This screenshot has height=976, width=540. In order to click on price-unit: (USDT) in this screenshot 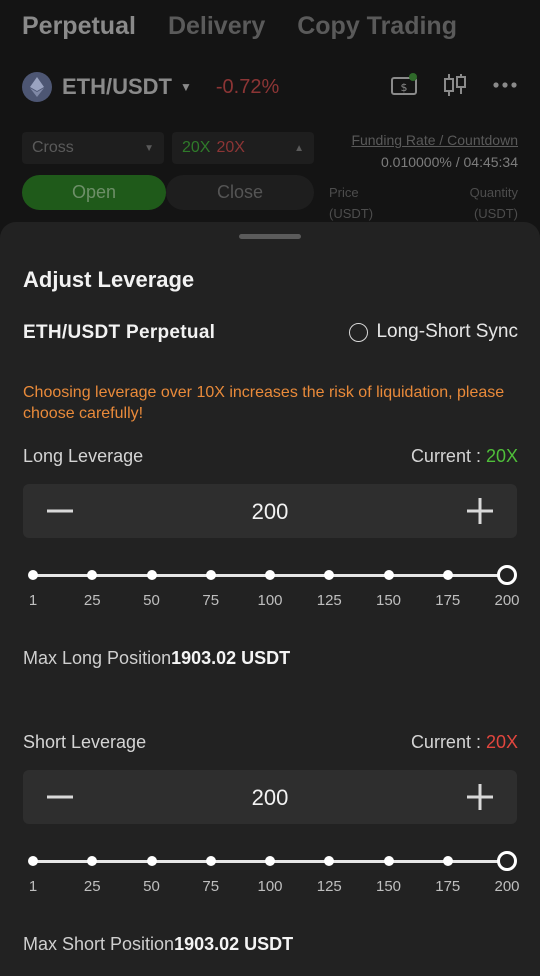, I will do `click(351, 213)`.